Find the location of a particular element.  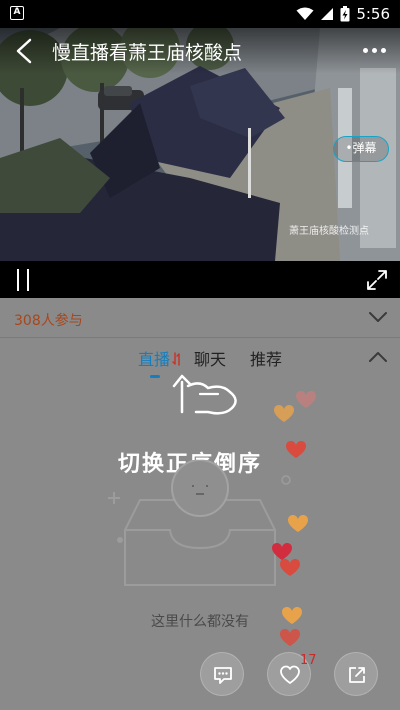

sort-order-icon is located at coordinates (177, 359).